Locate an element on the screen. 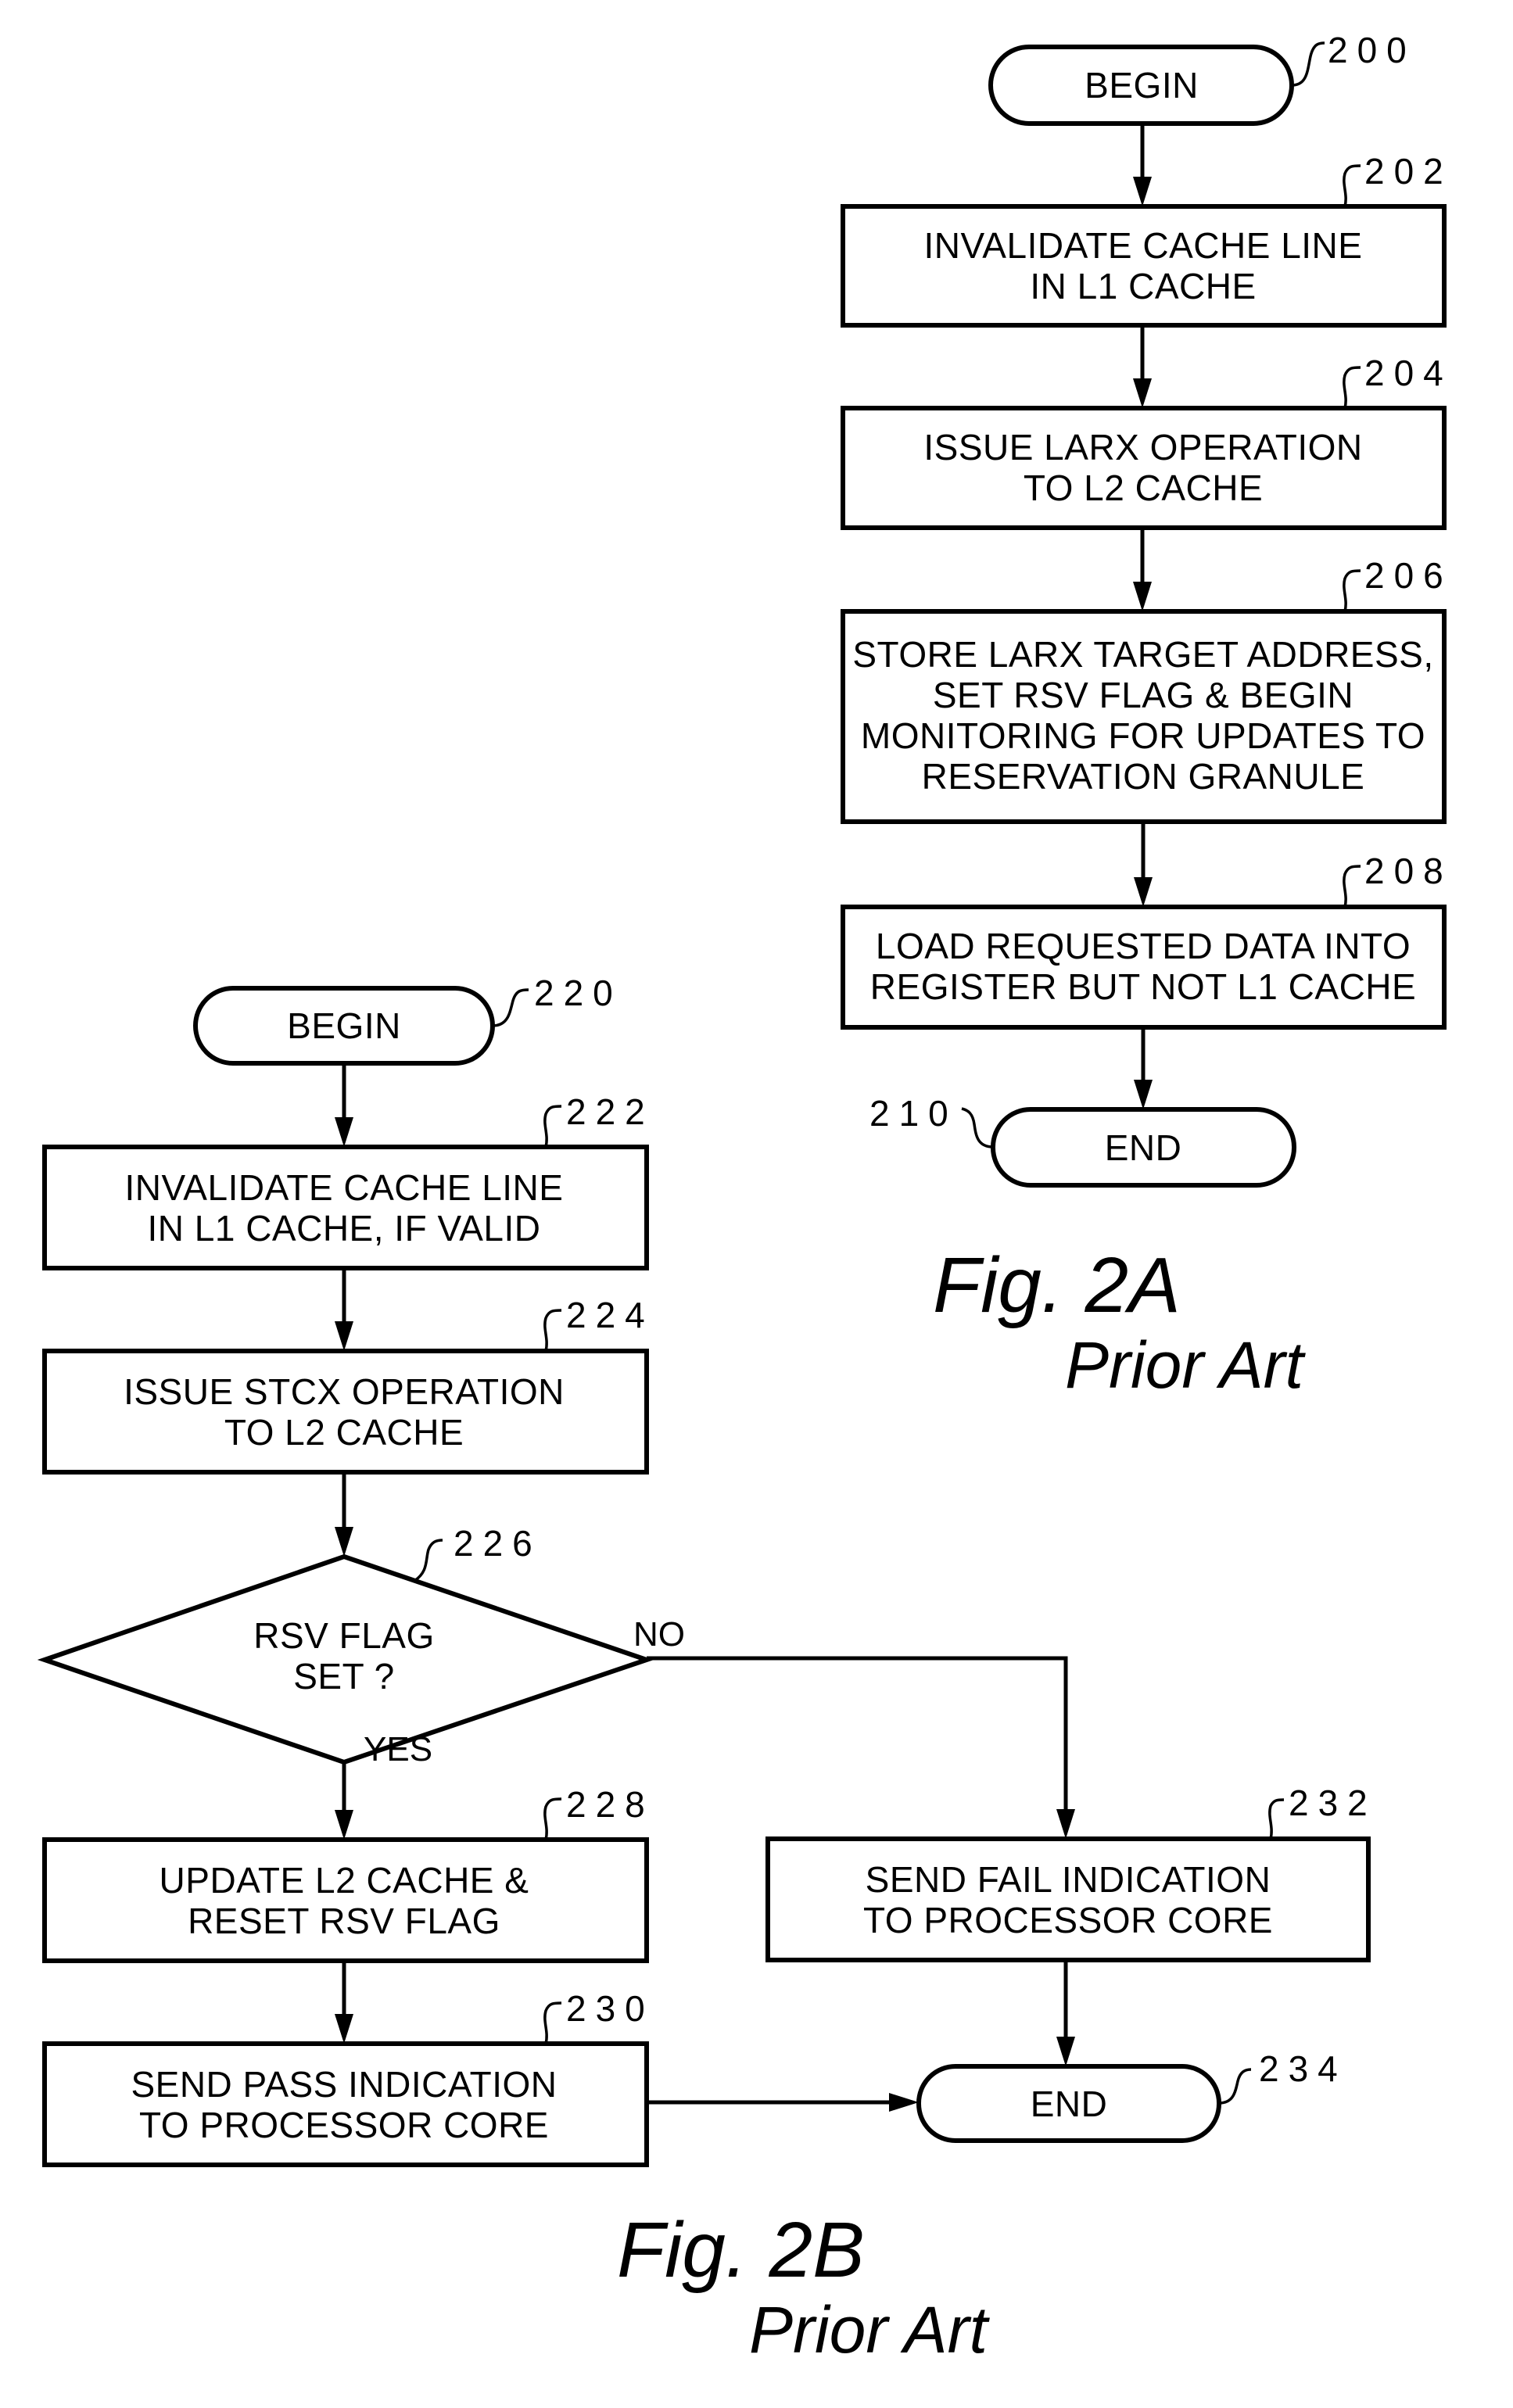 This screenshot has width=1513, height=2408. figure-2b-subcaption: Prior Art is located at coordinates (870, 2330).